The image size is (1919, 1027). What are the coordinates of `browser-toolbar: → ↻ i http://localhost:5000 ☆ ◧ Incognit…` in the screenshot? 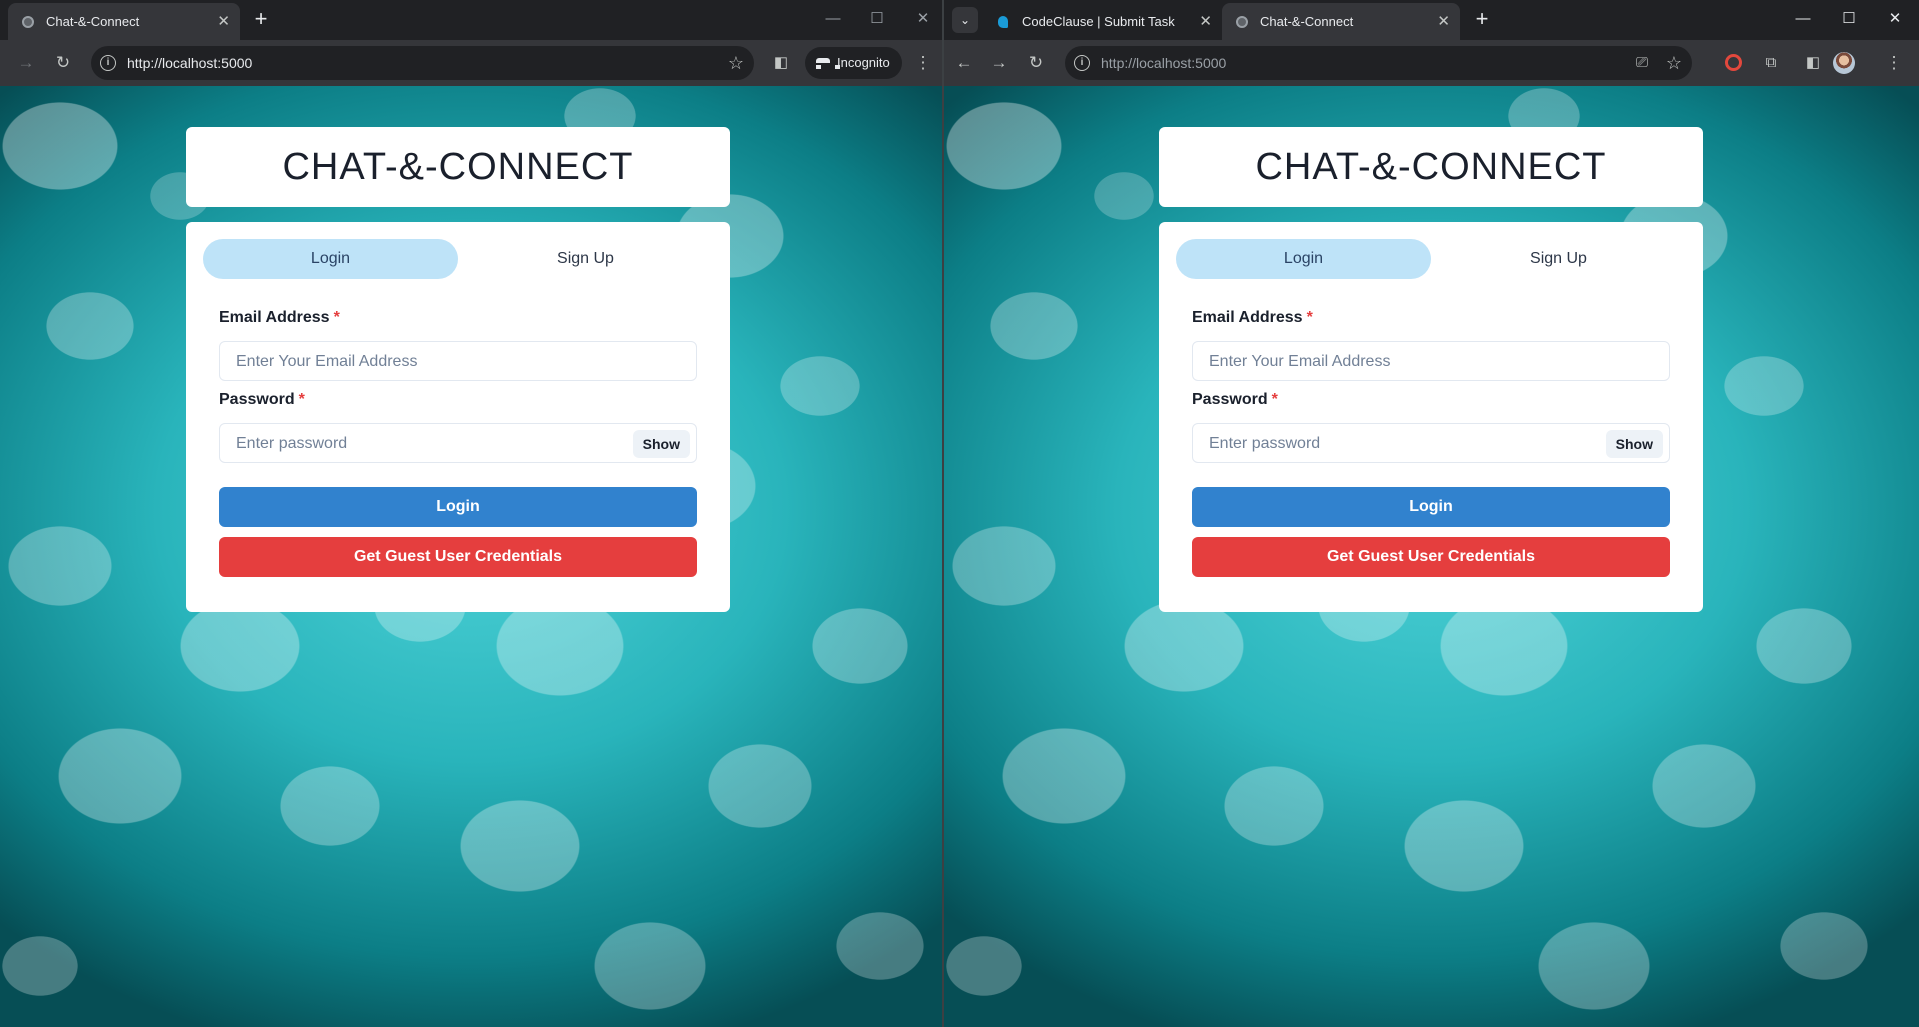 It's located at (471, 63).